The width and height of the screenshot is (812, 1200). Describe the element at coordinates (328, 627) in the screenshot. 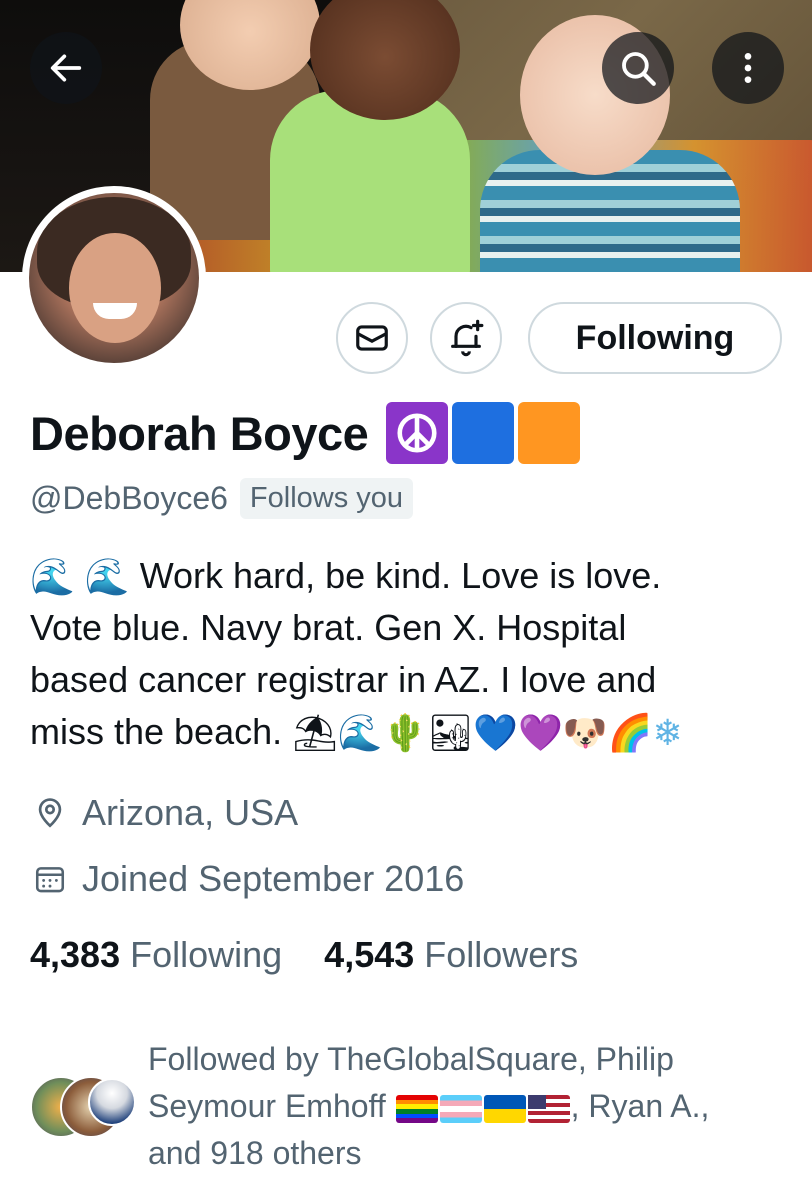

I see `bio-line-2: Vote blue. Navy brat. Gen X. Hospital` at that location.